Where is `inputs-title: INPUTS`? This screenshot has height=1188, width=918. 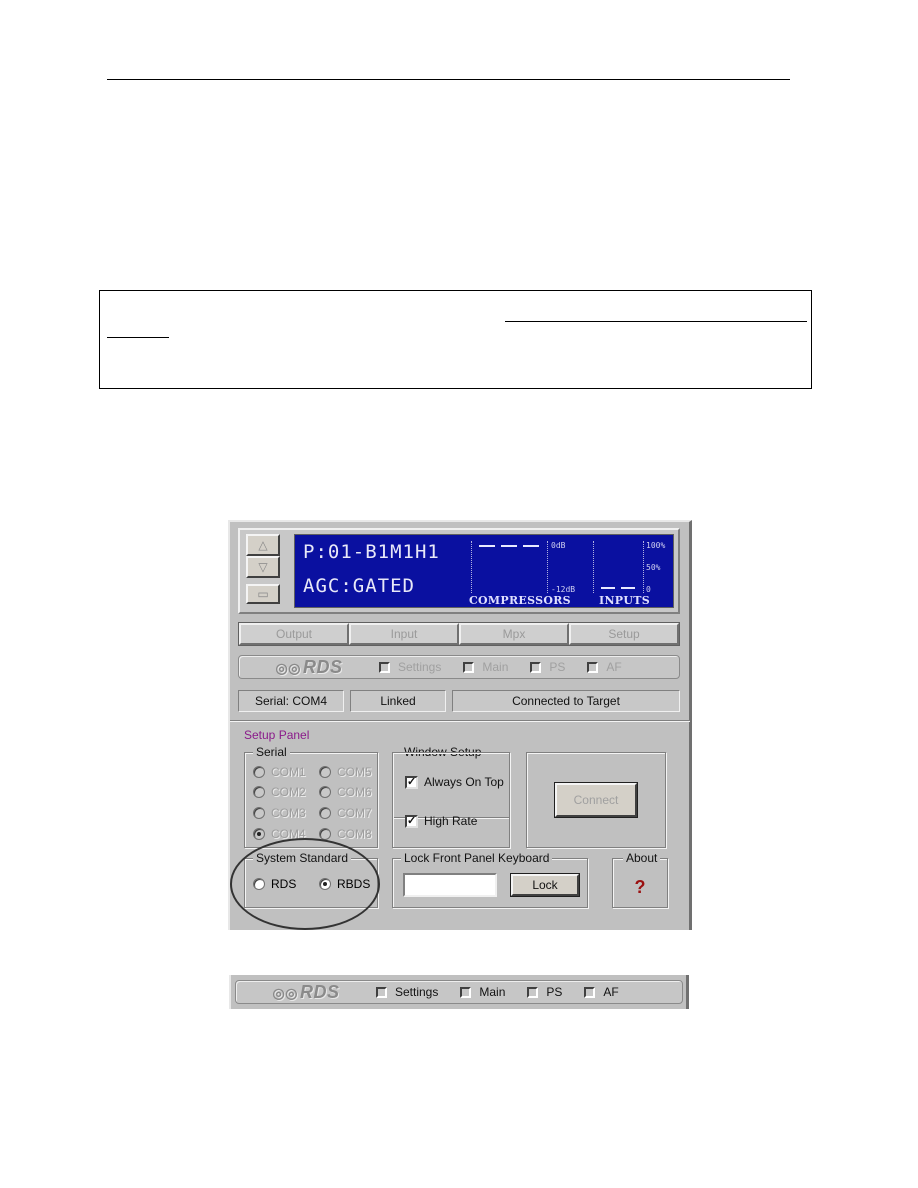
inputs-title: INPUTS is located at coordinates (624, 600).